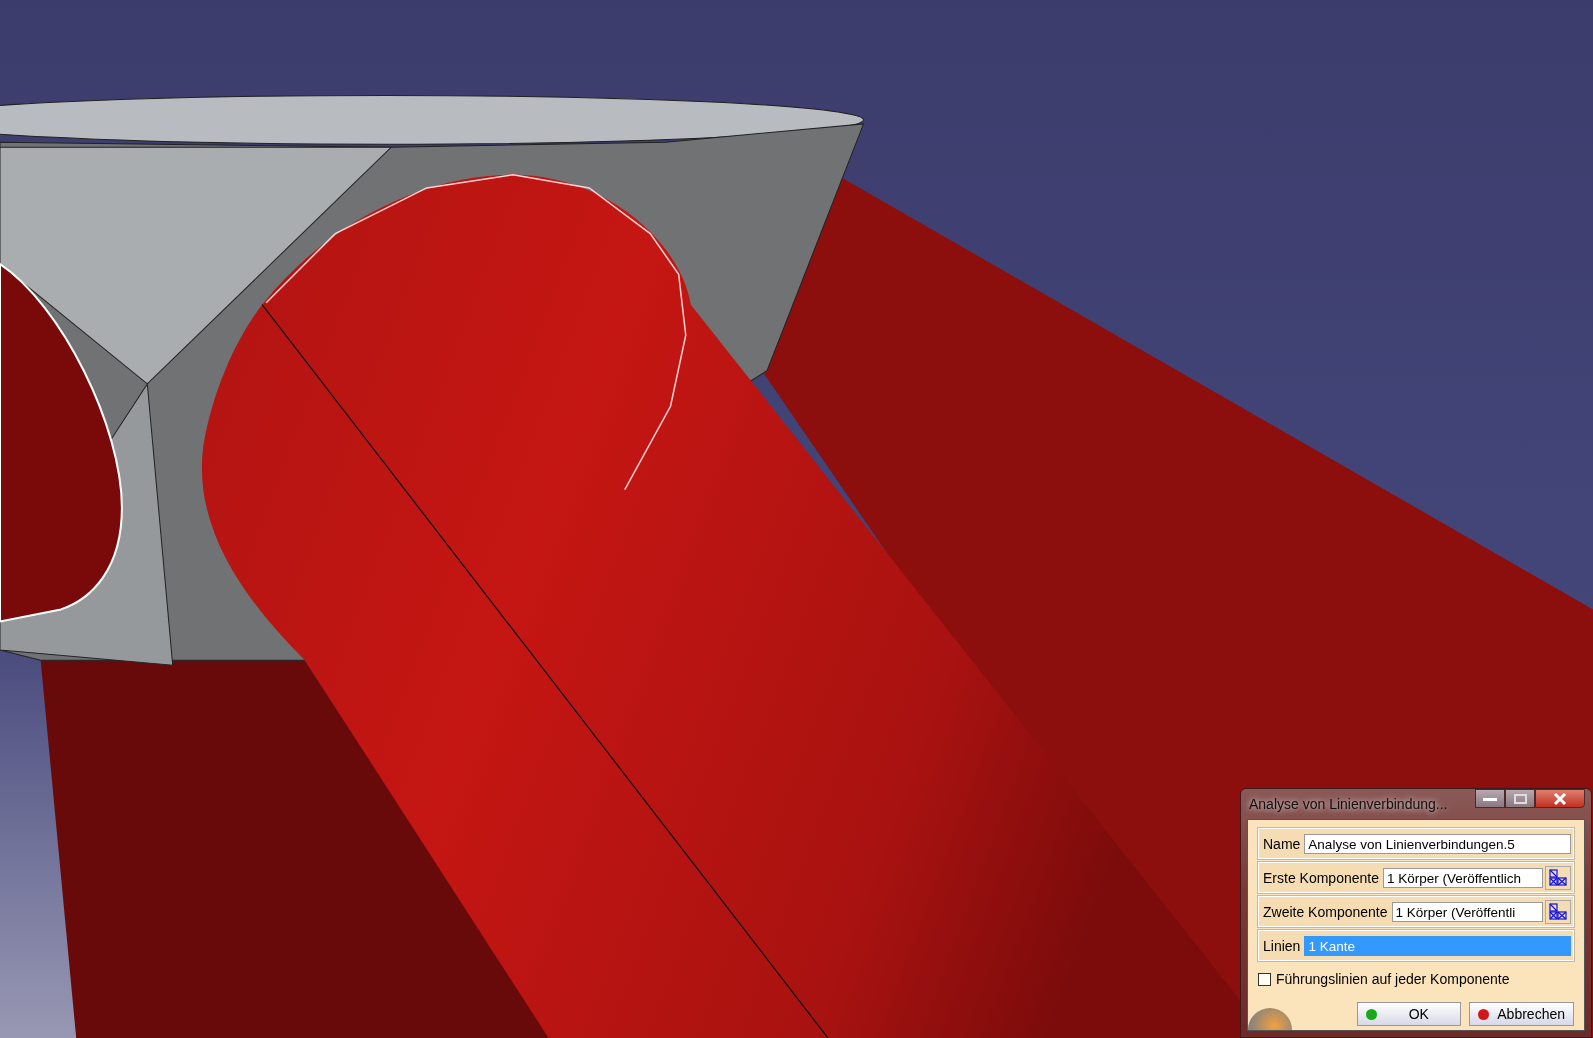  What do you see at coordinates (1393, 979) in the screenshot?
I see `checkbox-label: Führungslinien auf jeder Komponente` at bounding box center [1393, 979].